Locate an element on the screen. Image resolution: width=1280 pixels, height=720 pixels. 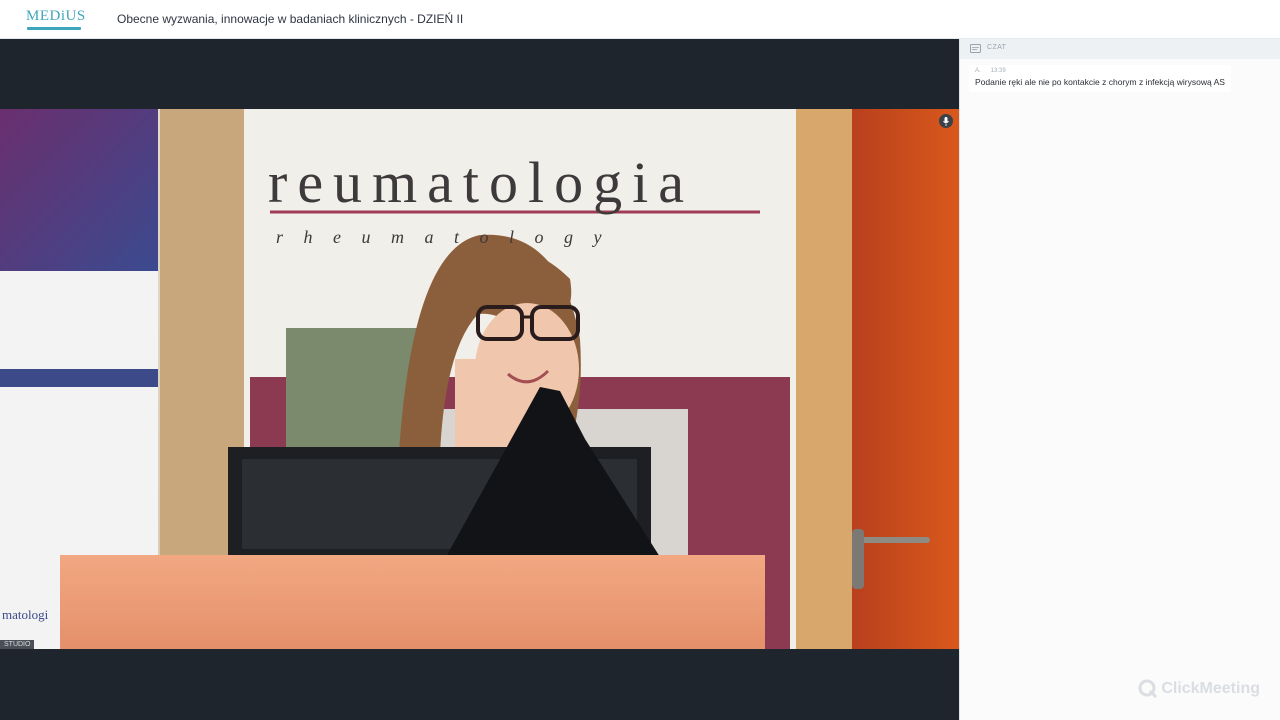
clickmeeting-watermark: ClickMeeting is located at coordinates (1199, 689).